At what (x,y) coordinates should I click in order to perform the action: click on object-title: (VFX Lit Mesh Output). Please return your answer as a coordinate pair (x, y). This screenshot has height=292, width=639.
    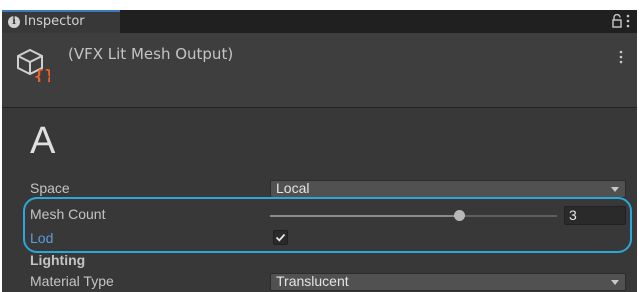
    Looking at the image, I should click on (151, 54).